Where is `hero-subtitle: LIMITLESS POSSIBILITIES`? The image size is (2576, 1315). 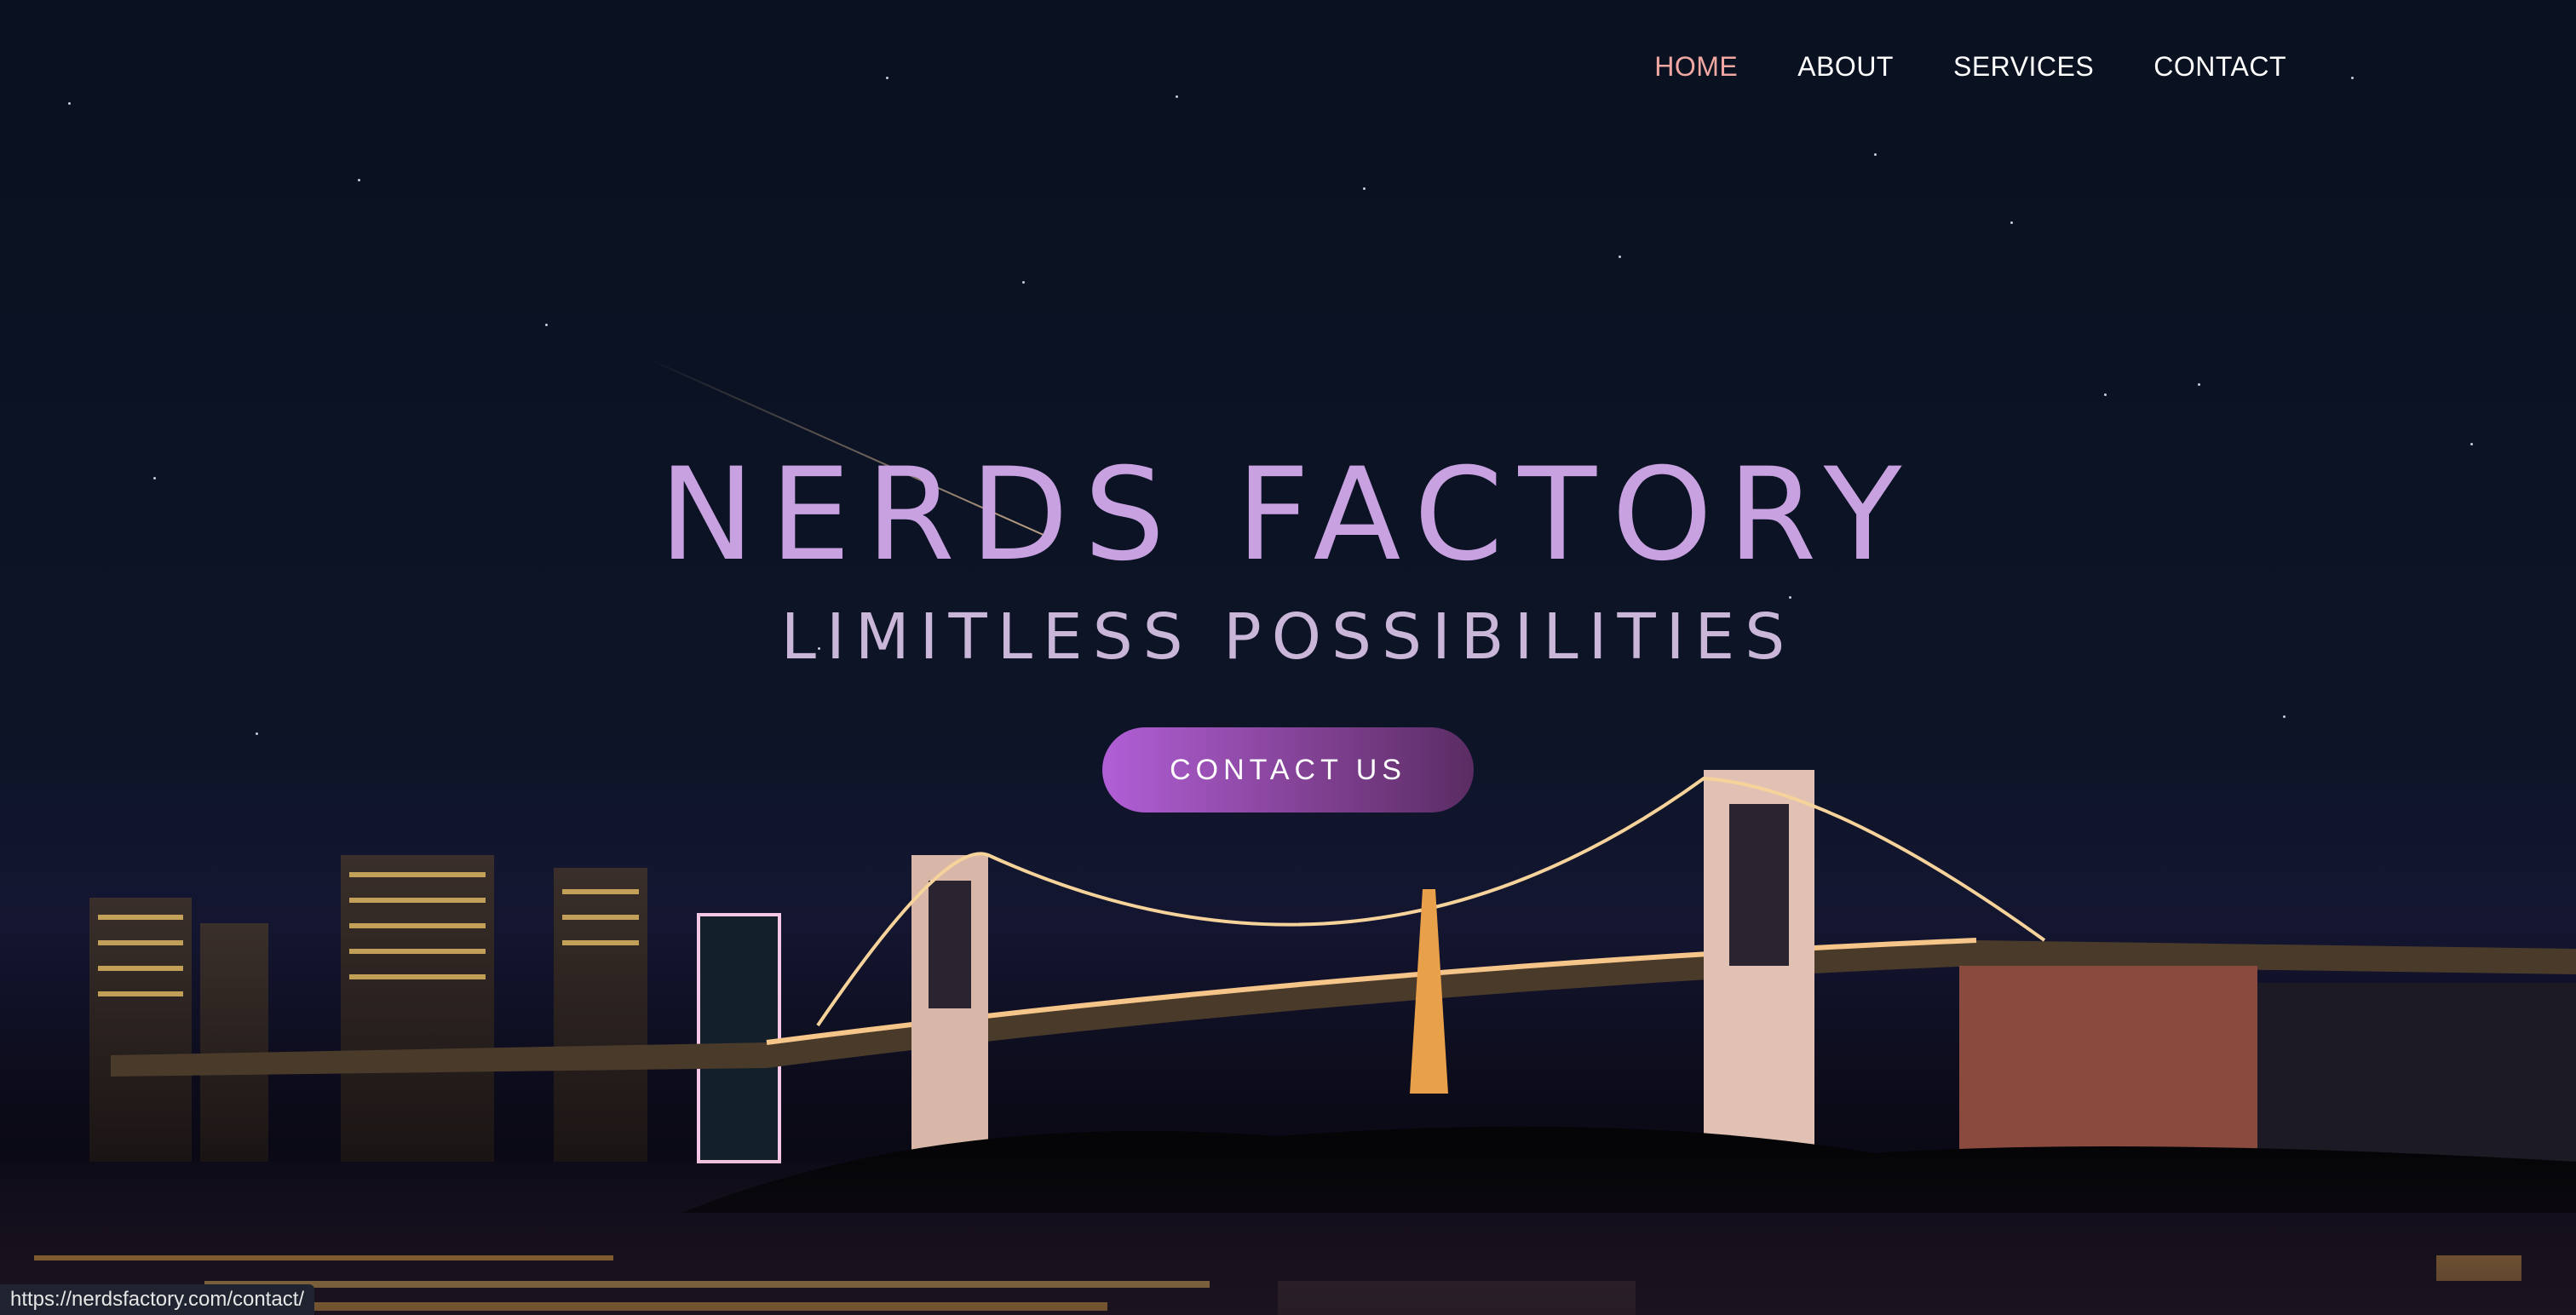
hero-subtitle: LIMITLESS POSSIBILITIES is located at coordinates (1288, 637).